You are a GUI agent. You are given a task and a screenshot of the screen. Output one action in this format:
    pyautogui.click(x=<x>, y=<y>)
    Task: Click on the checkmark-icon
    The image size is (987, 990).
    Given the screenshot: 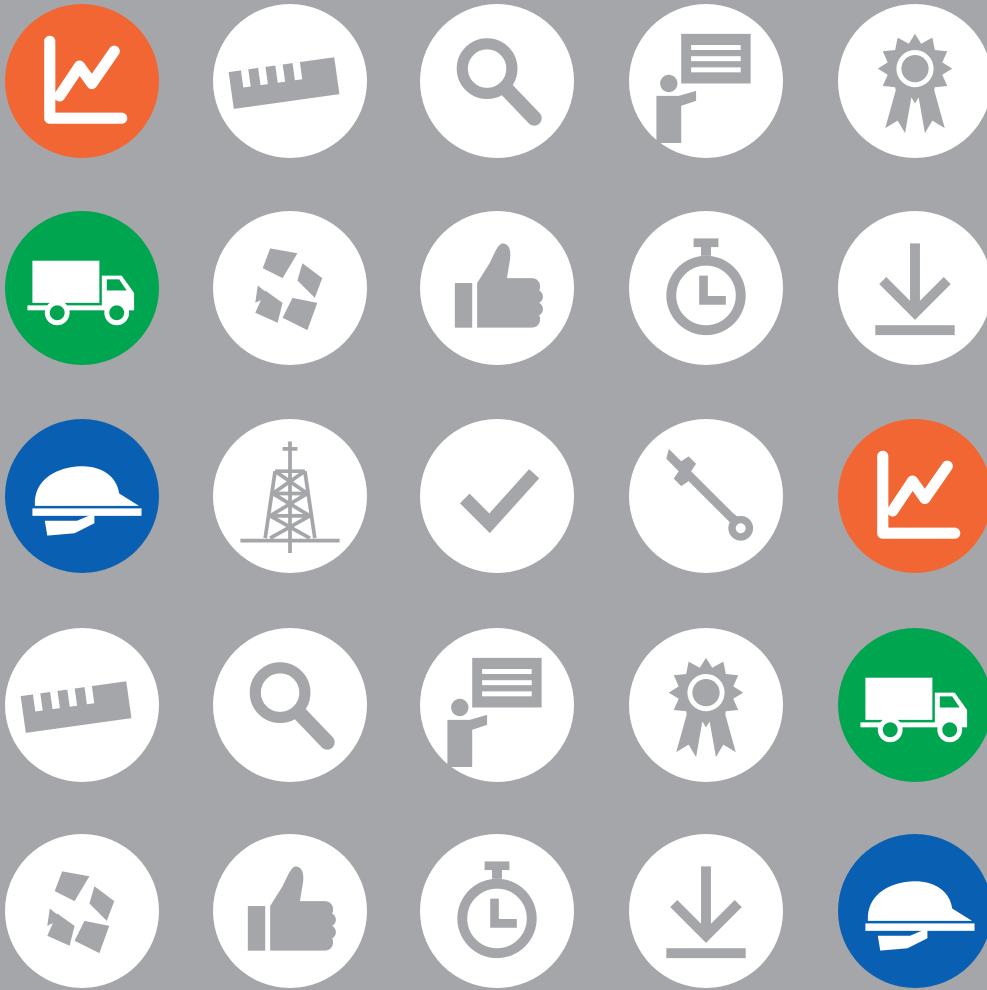 What is the action you would take?
    pyautogui.click(x=497, y=496)
    